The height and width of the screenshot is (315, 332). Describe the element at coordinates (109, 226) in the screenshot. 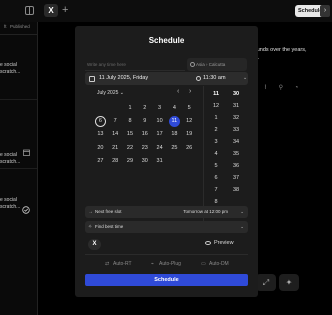

I see `find-best-time-label: Find best time` at that location.